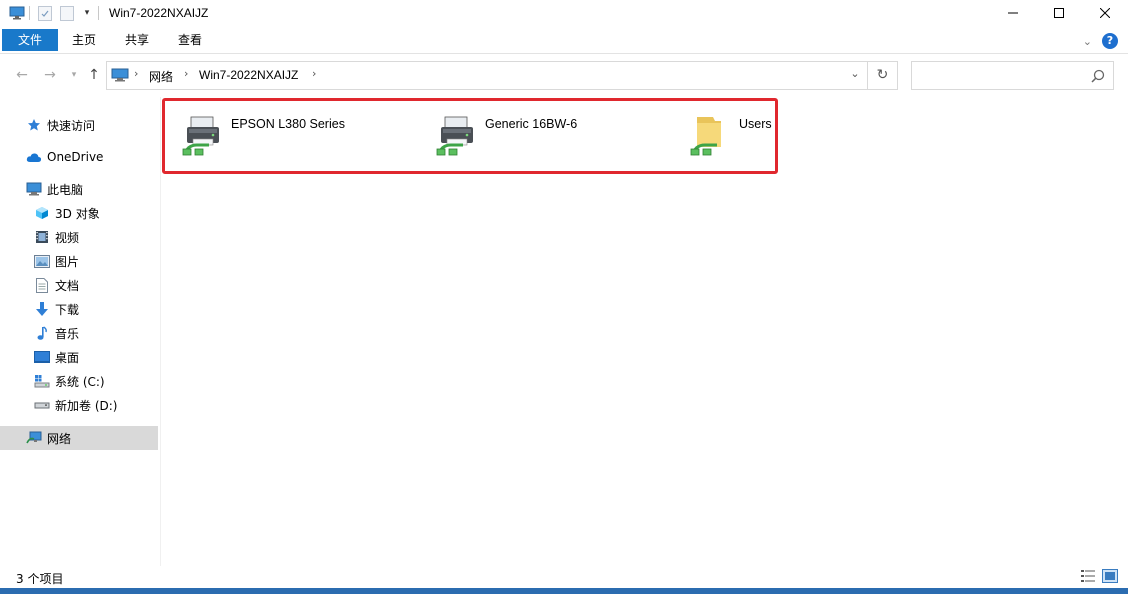  I want to click on sidebar-item-label: 此电脑, so click(65, 189).